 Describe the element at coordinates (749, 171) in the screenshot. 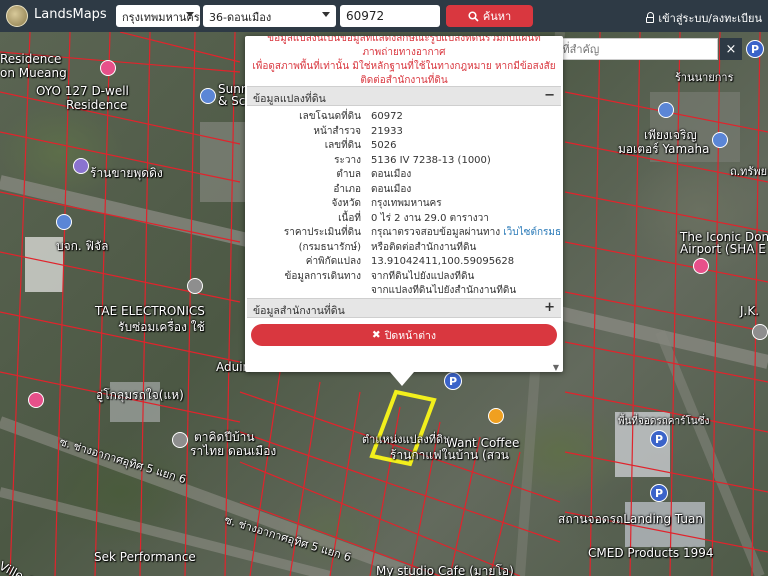

I see `map-label: ถ.ทรัพย` at that location.